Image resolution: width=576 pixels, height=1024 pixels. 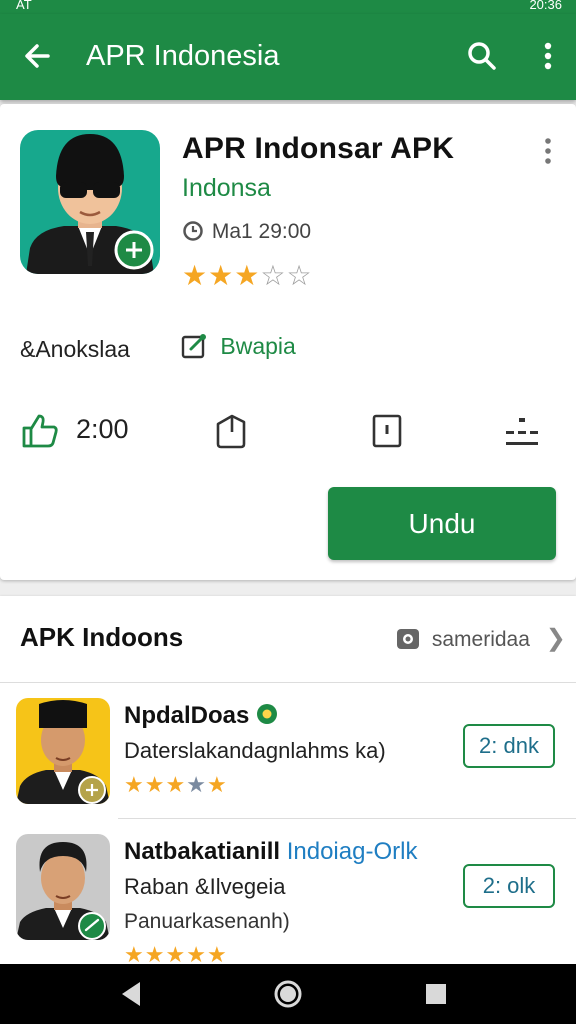 I want to click on more-vert-icon, so click(x=548, y=56).